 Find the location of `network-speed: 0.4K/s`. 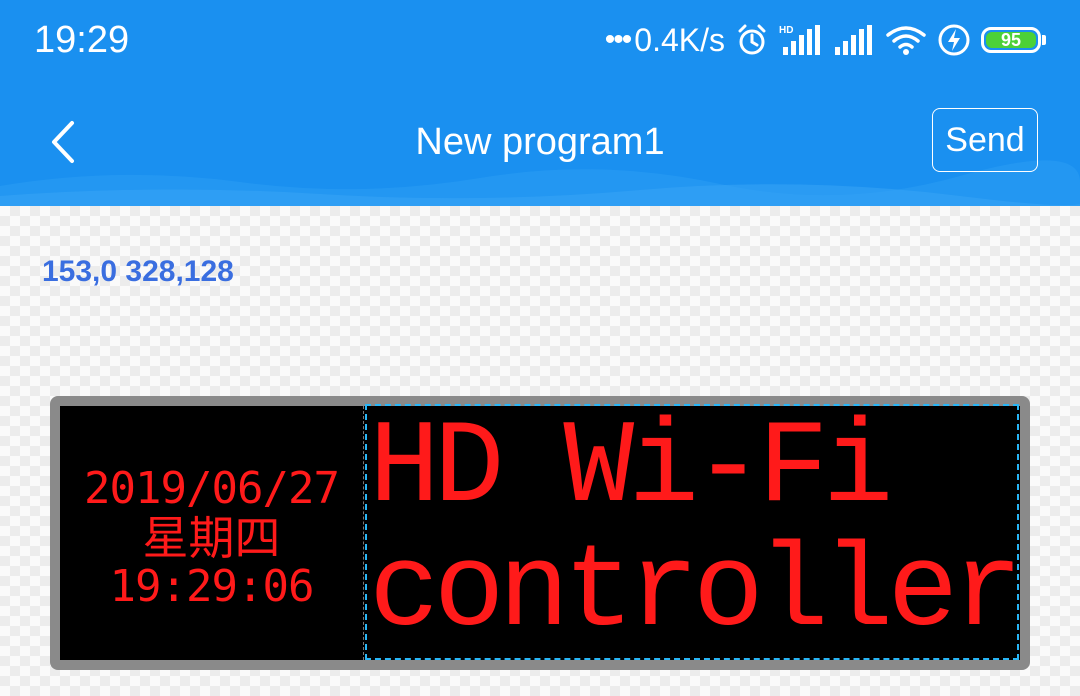

network-speed: 0.4K/s is located at coordinates (679, 40).